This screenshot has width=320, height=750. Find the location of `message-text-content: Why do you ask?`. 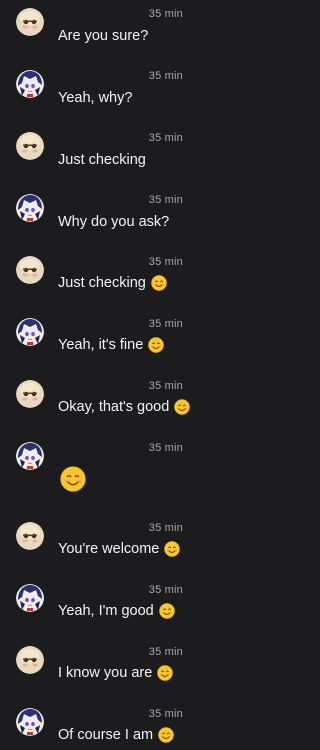

message-text-content: Why do you ask? is located at coordinates (114, 222).